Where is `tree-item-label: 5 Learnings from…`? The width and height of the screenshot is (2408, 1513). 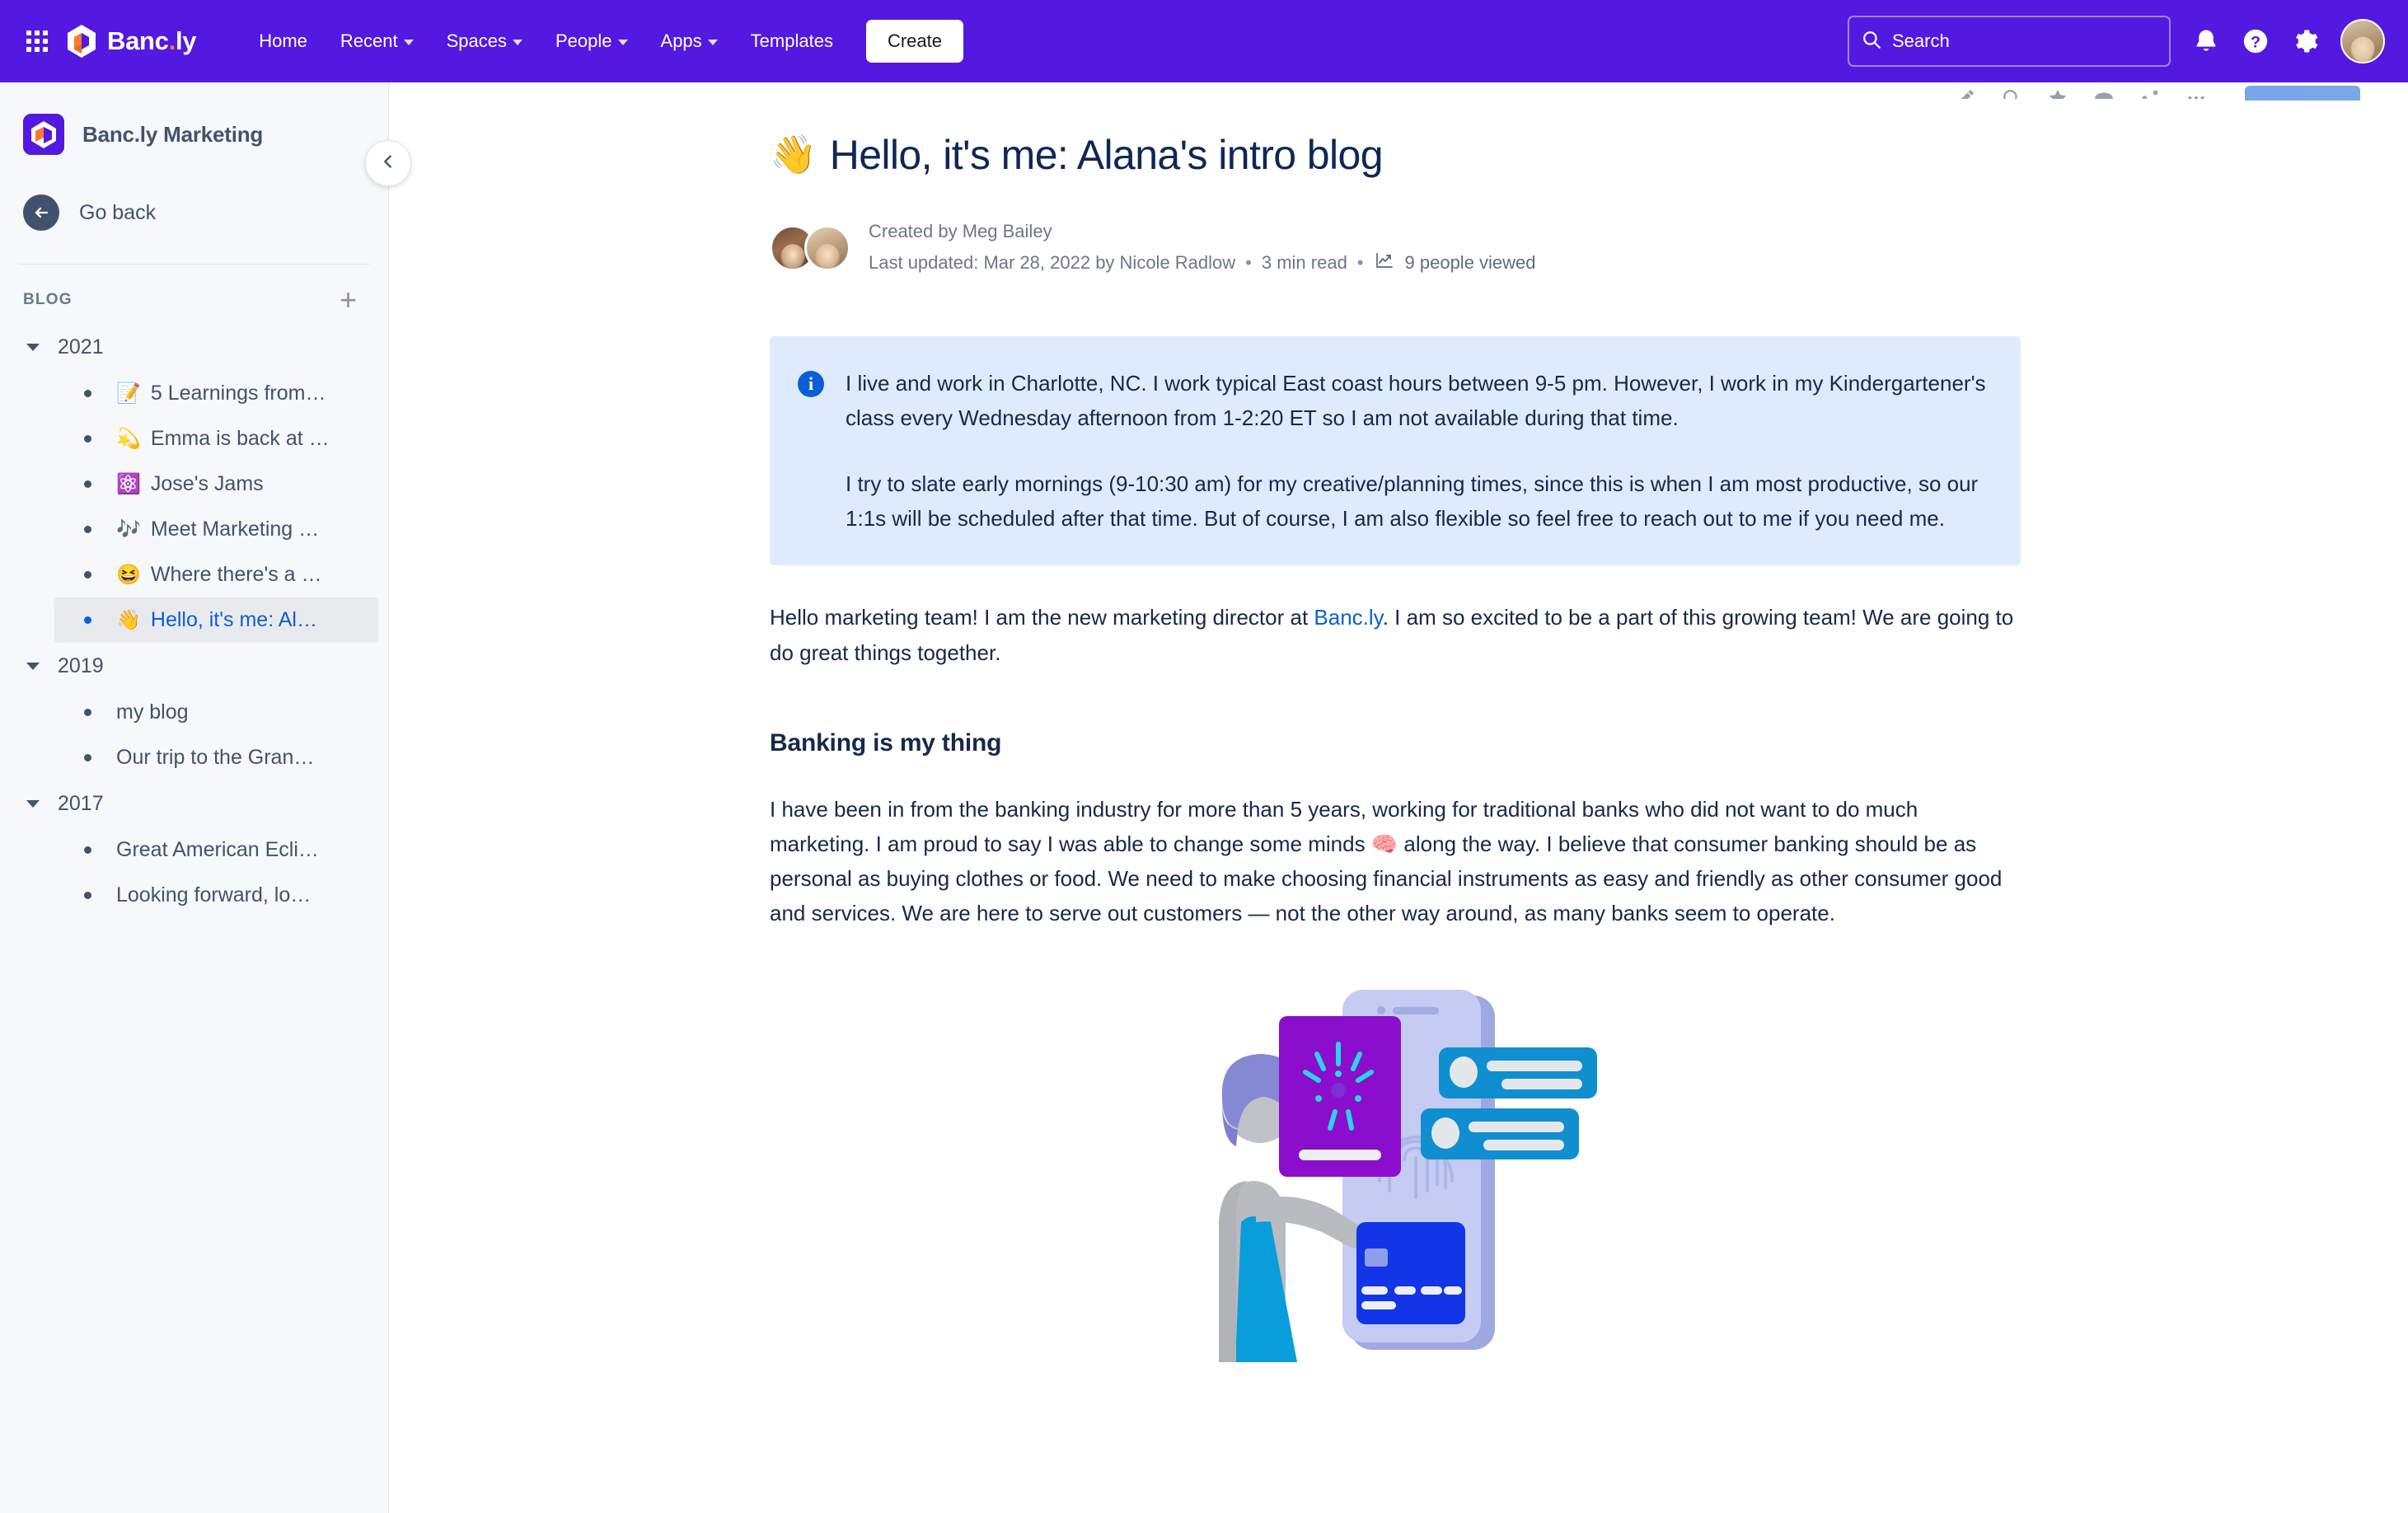 tree-item-label: 5 Learnings from… is located at coordinates (238, 393).